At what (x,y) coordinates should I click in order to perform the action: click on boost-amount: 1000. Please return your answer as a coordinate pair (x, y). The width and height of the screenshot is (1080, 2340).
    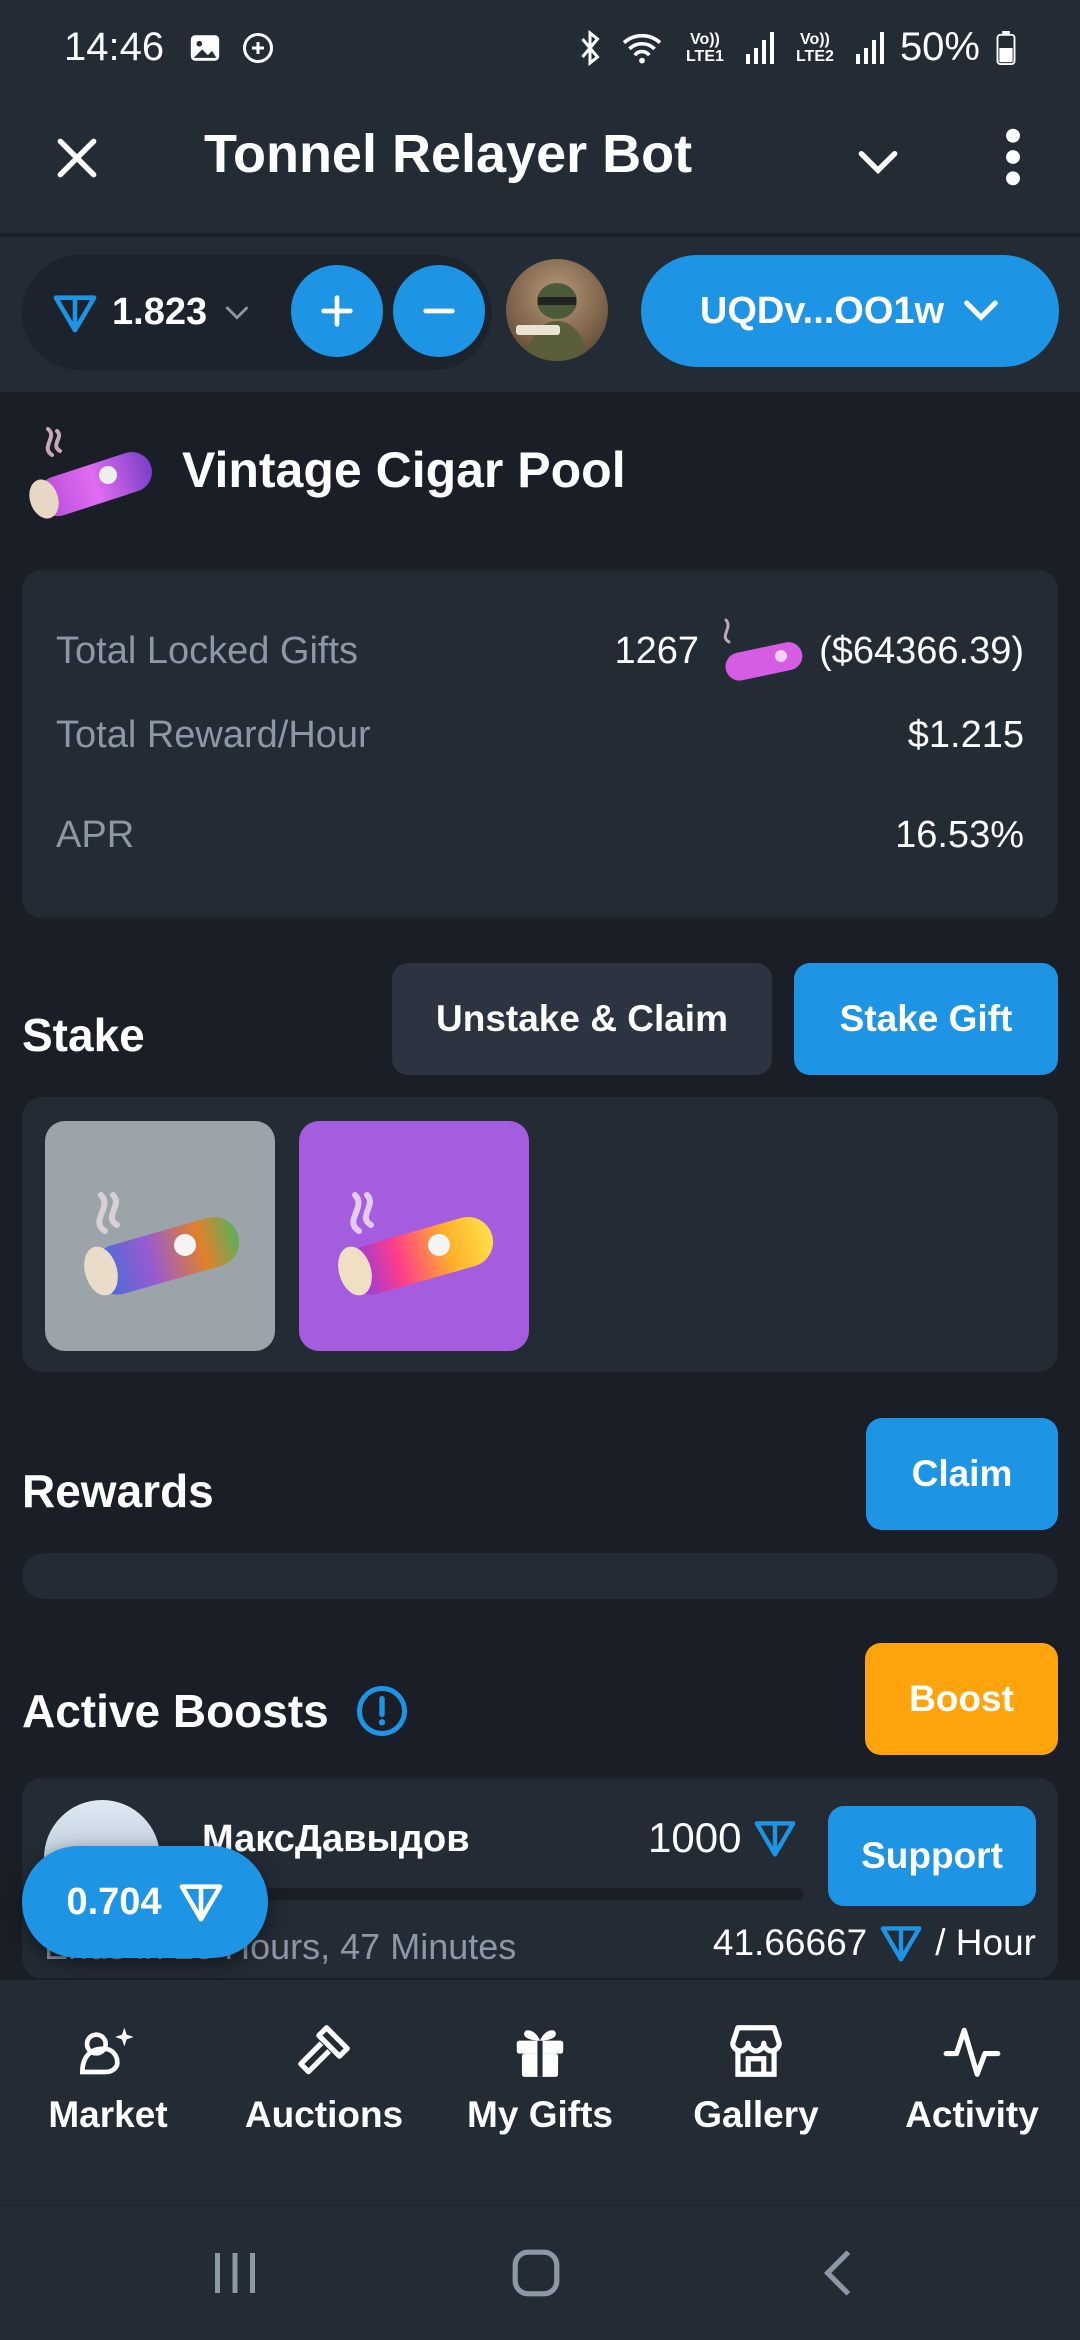
    Looking at the image, I should click on (722, 1838).